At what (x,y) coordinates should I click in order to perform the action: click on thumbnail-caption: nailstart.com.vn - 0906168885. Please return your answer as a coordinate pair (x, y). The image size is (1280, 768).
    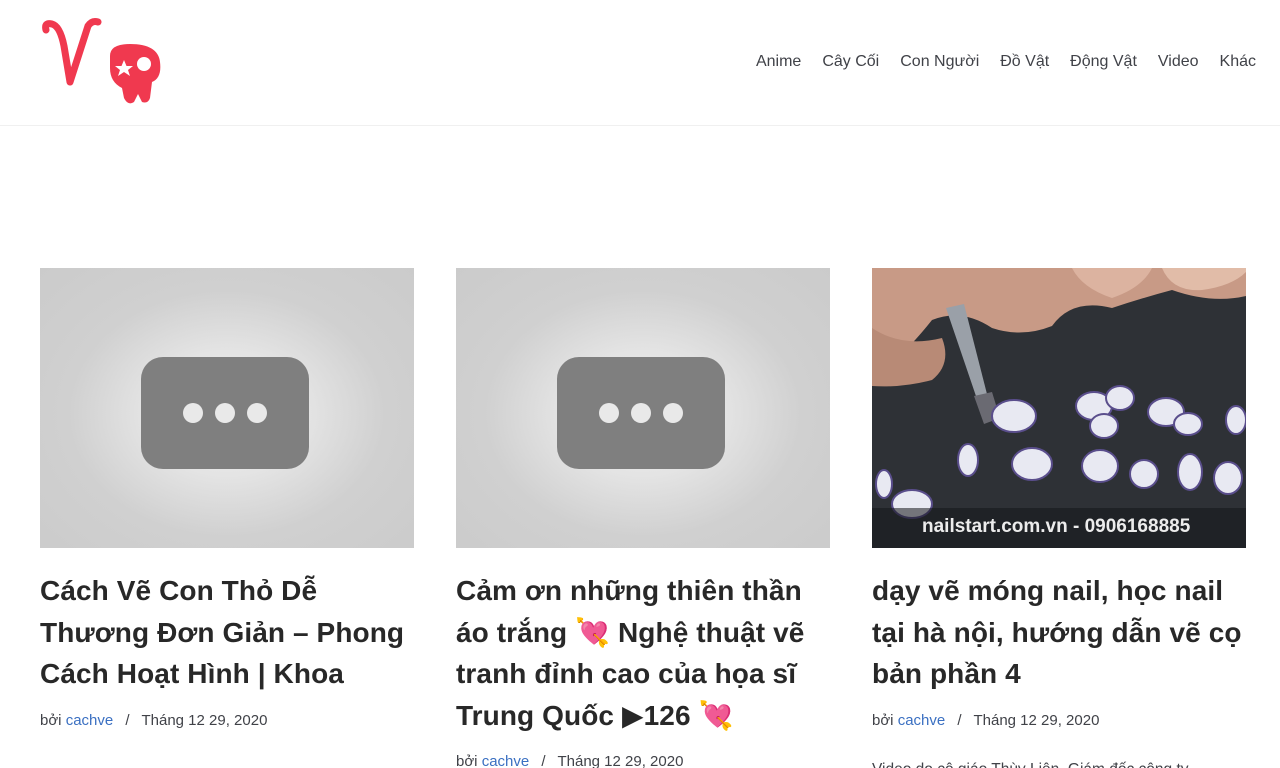
    Looking at the image, I should click on (1056, 526).